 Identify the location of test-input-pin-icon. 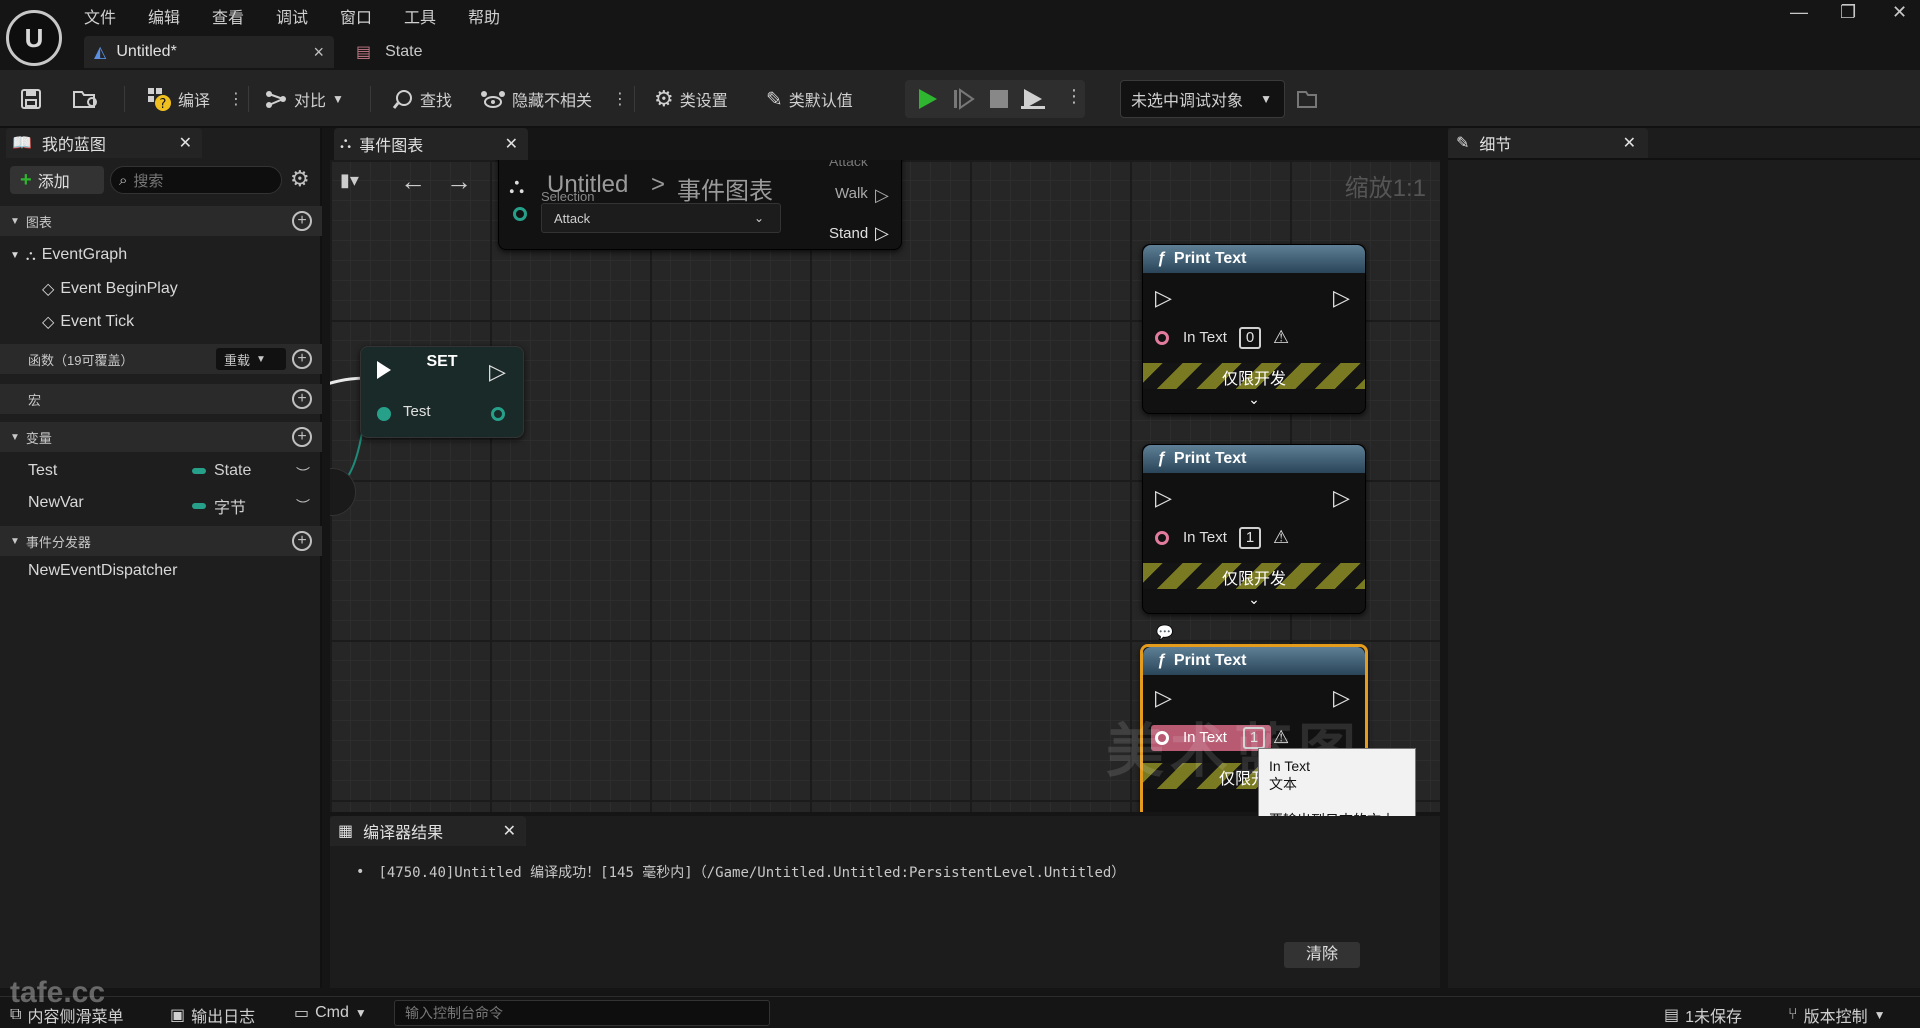
(384, 414).